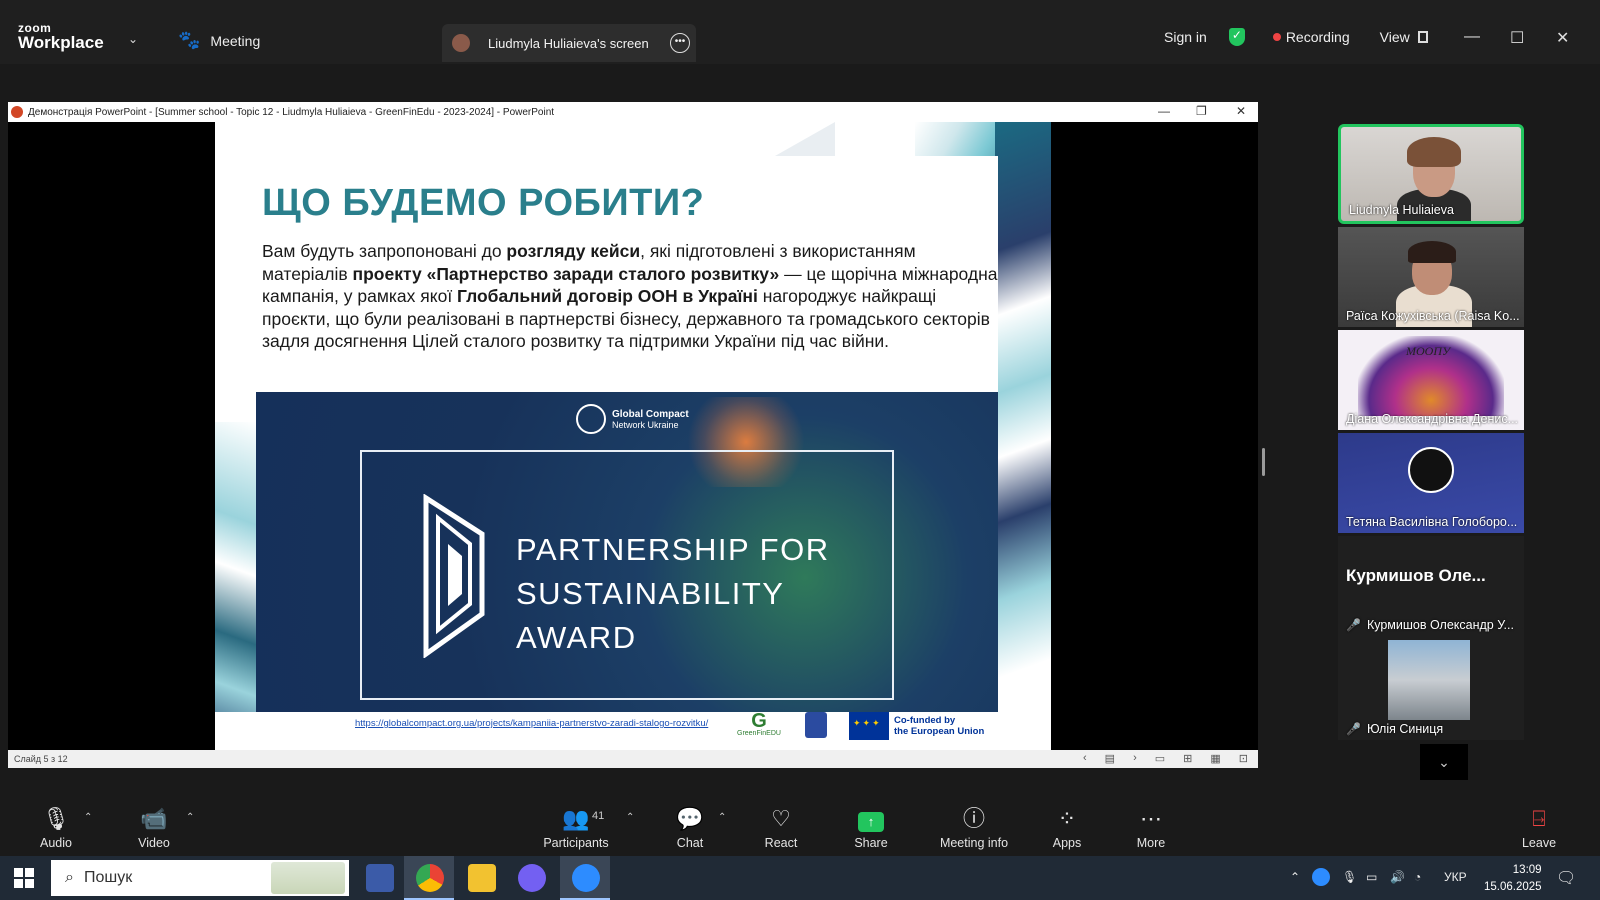  What do you see at coordinates (586, 878) in the screenshot?
I see `zoom-app-icon` at bounding box center [586, 878].